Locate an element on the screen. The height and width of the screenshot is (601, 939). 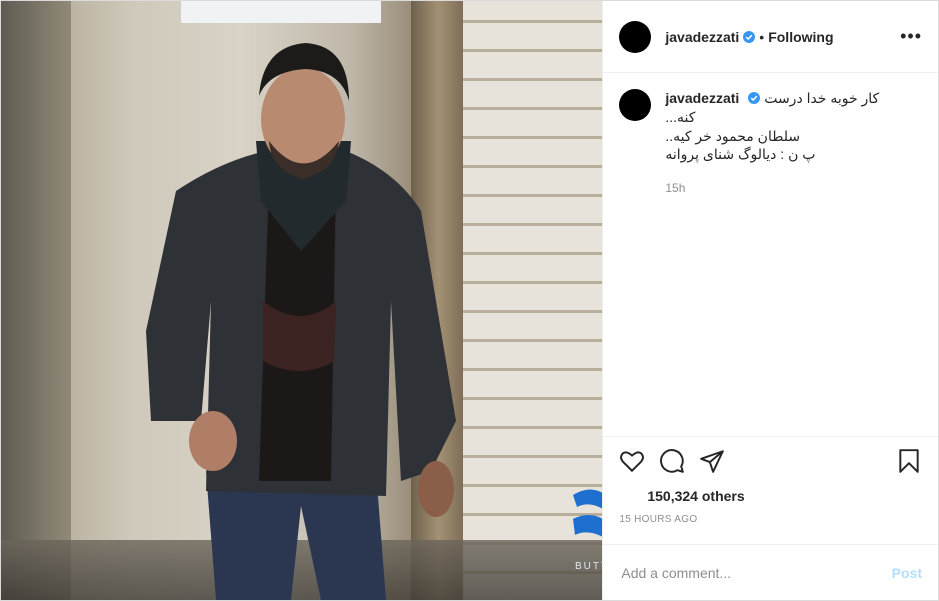
post-header: javadezzati • Following ••• is located at coordinates (770, 37).